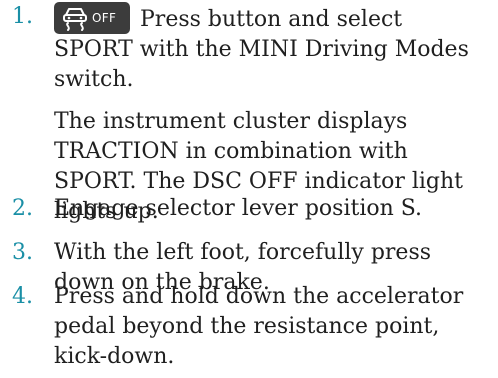 Image resolution: width=498 pixels, height=378 pixels. I want to click on step-body: Engage selector lever position S., so click(270, 209).